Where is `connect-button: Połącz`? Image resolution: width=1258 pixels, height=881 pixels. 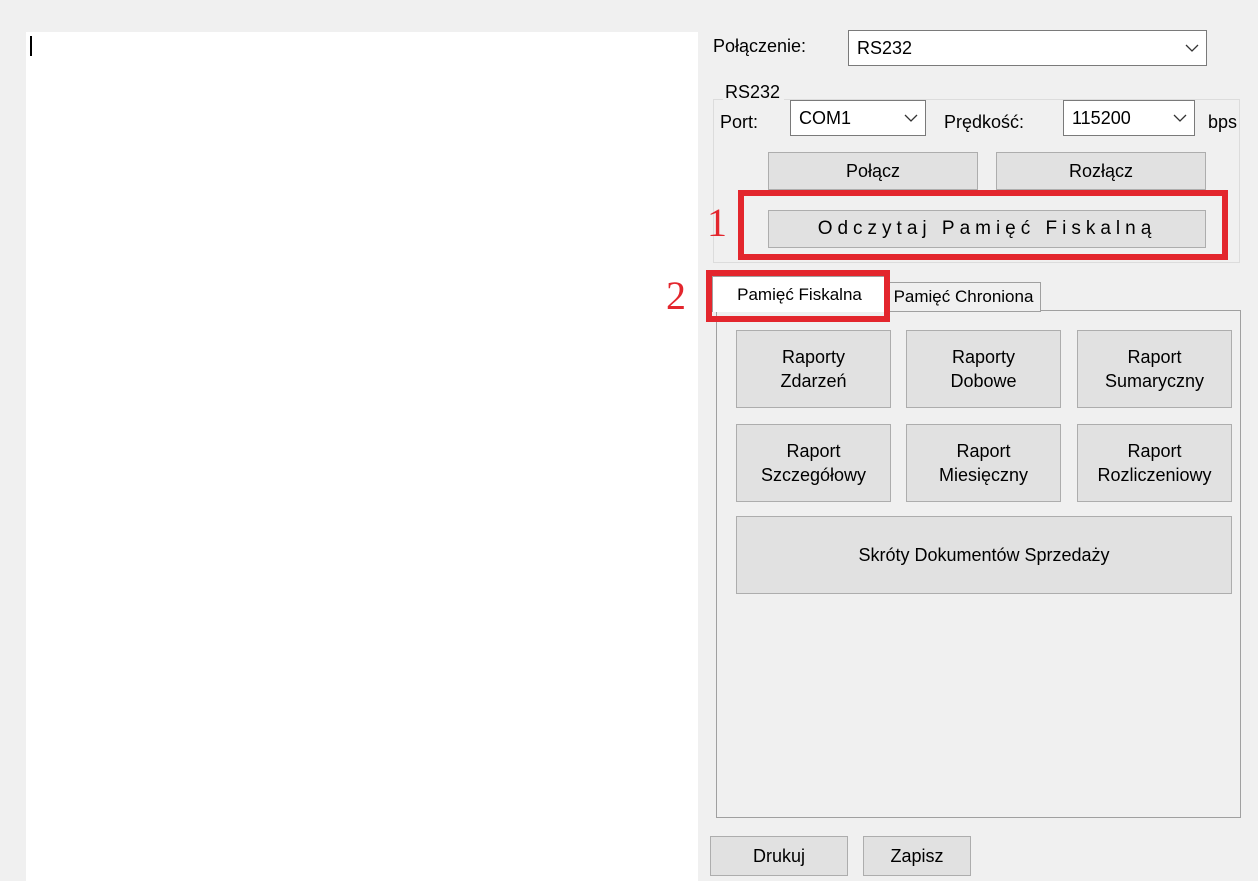 connect-button: Połącz is located at coordinates (873, 171).